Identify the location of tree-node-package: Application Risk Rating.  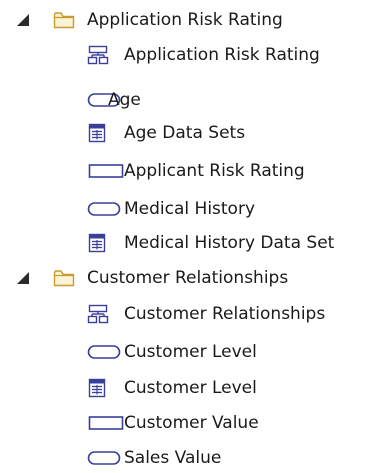
(191, 20).